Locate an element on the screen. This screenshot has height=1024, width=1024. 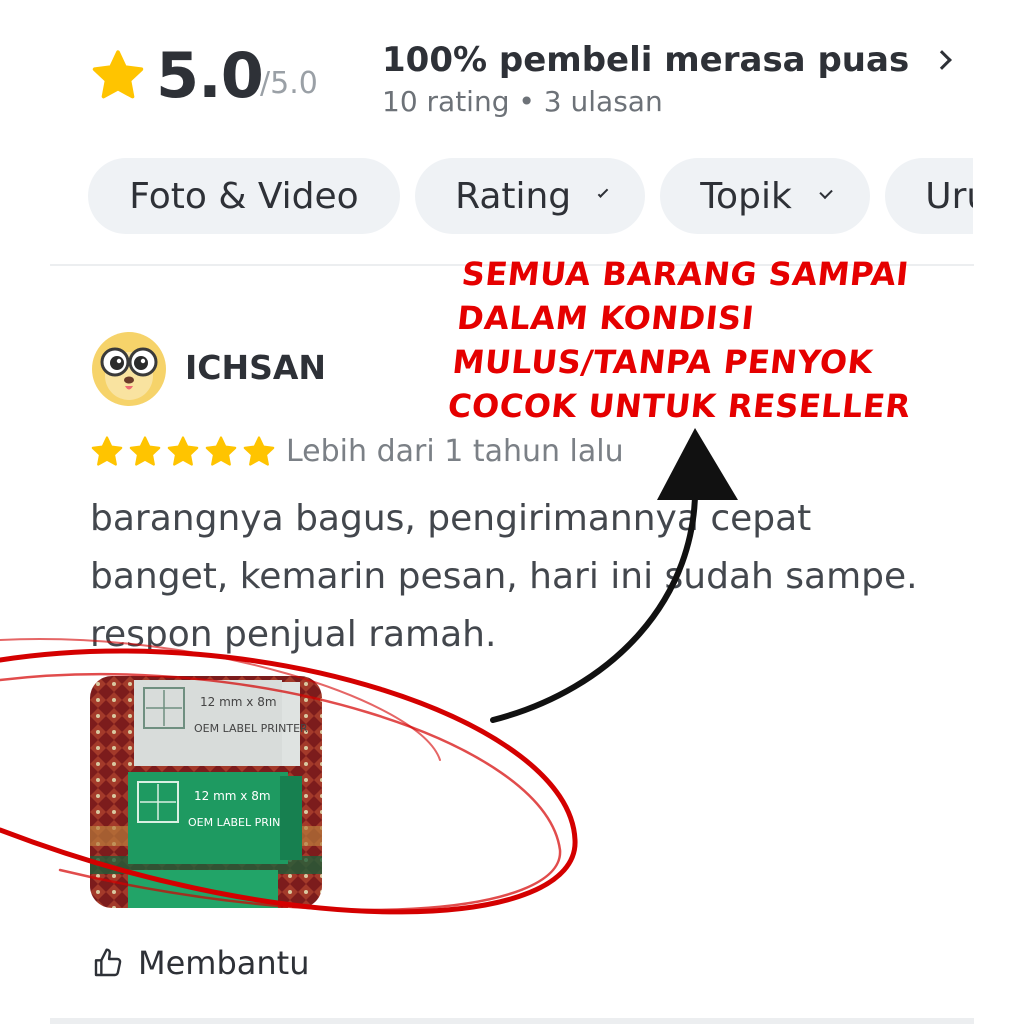
filter-chips: Foto & Video Rating Topik Uru is located at coordinates (530, 197).